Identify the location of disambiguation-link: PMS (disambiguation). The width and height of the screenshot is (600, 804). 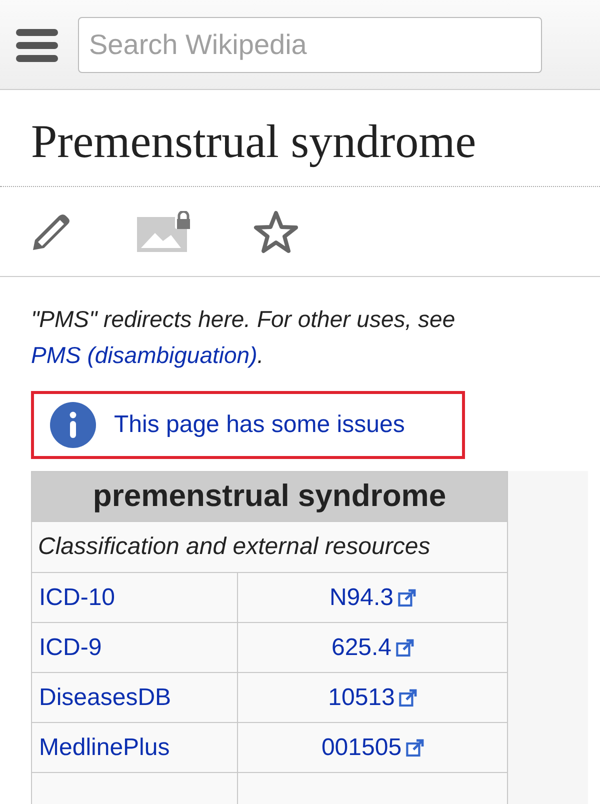
(144, 355).